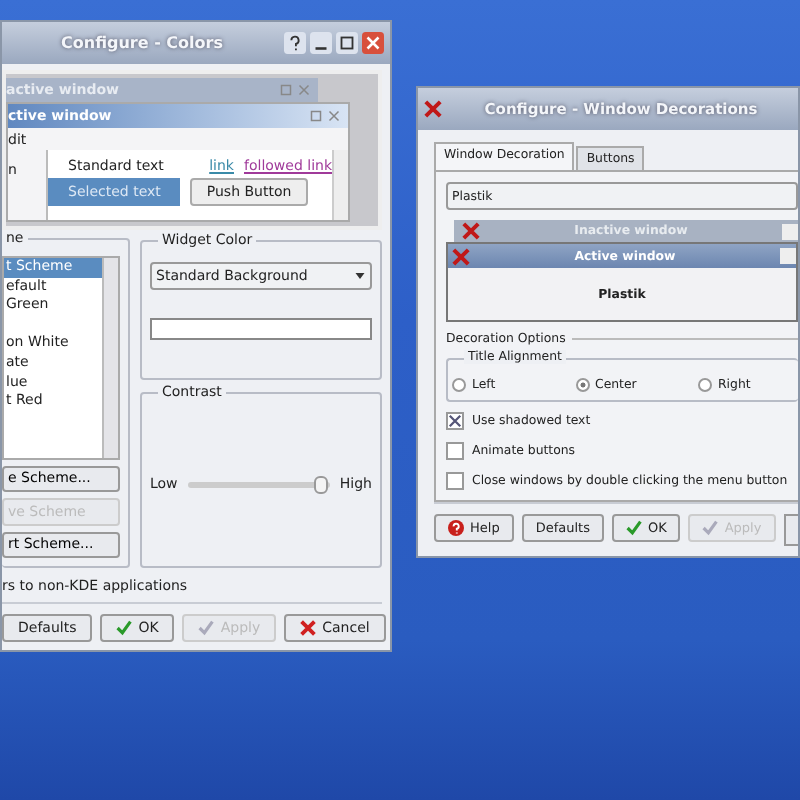  Describe the element at coordinates (142, 43) in the screenshot. I see `window-title: Configure - Colors` at that location.